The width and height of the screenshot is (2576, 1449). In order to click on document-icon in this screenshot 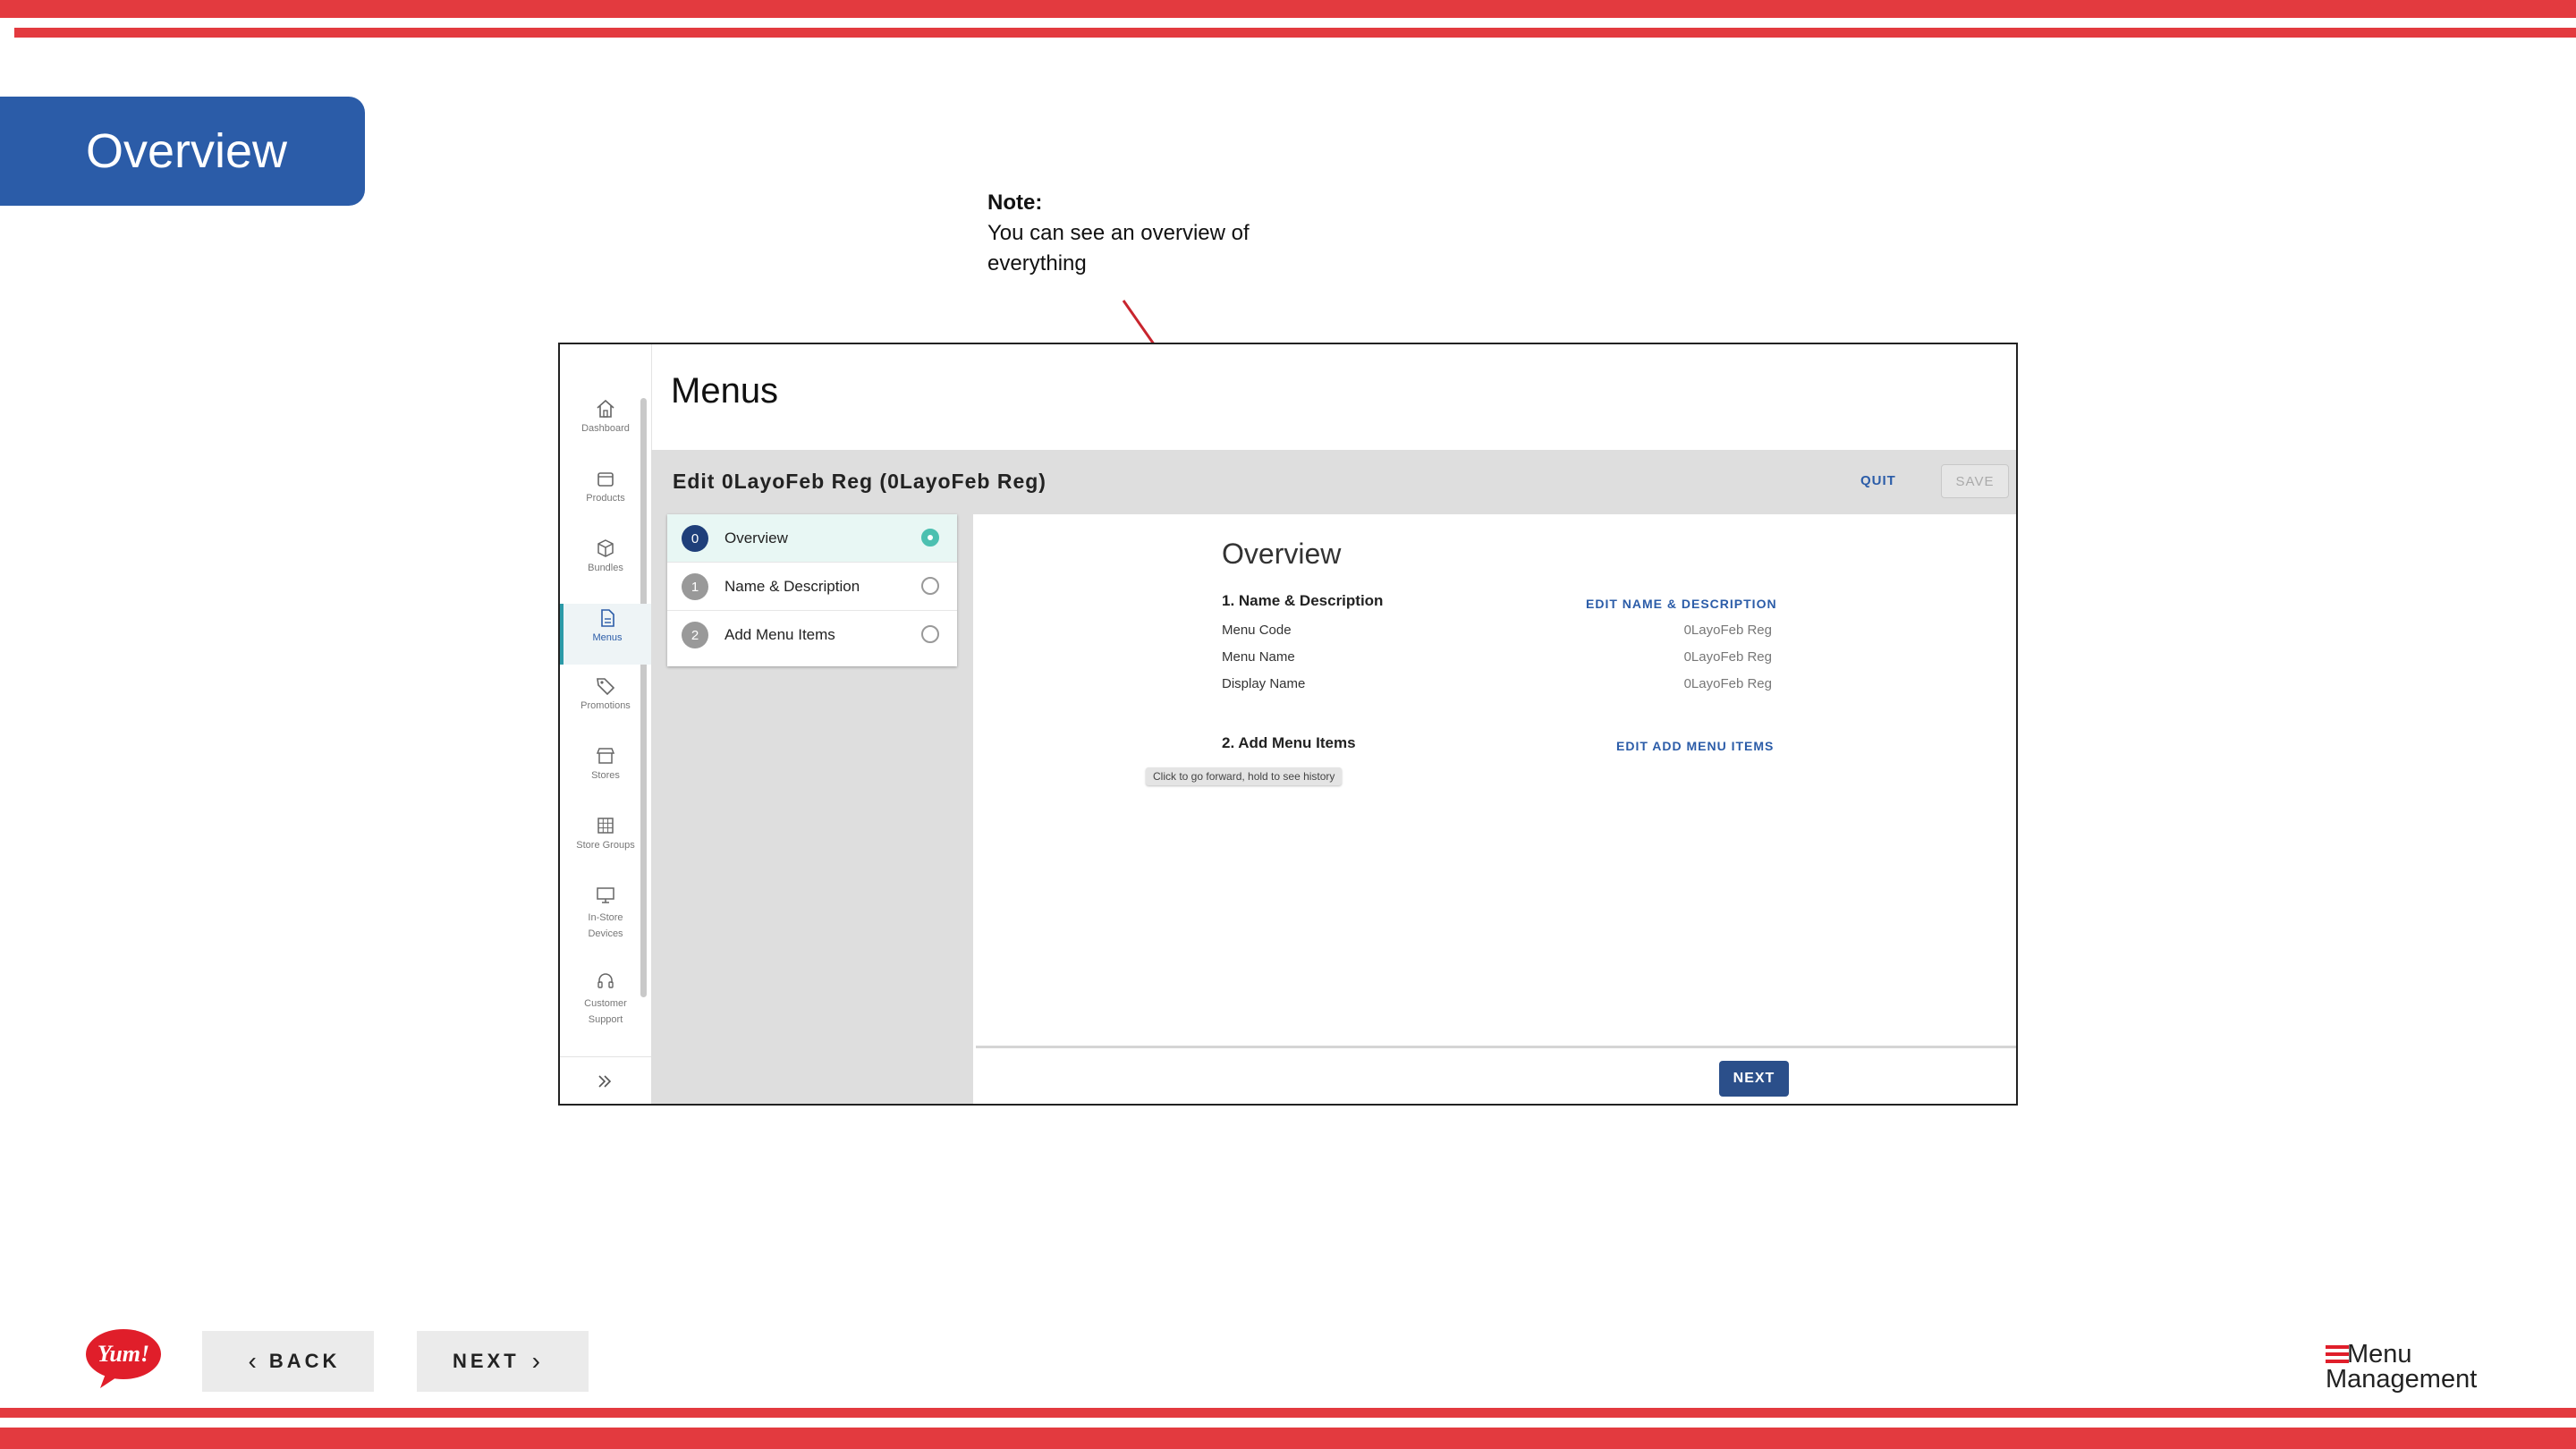, I will do `click(607, 618)`.